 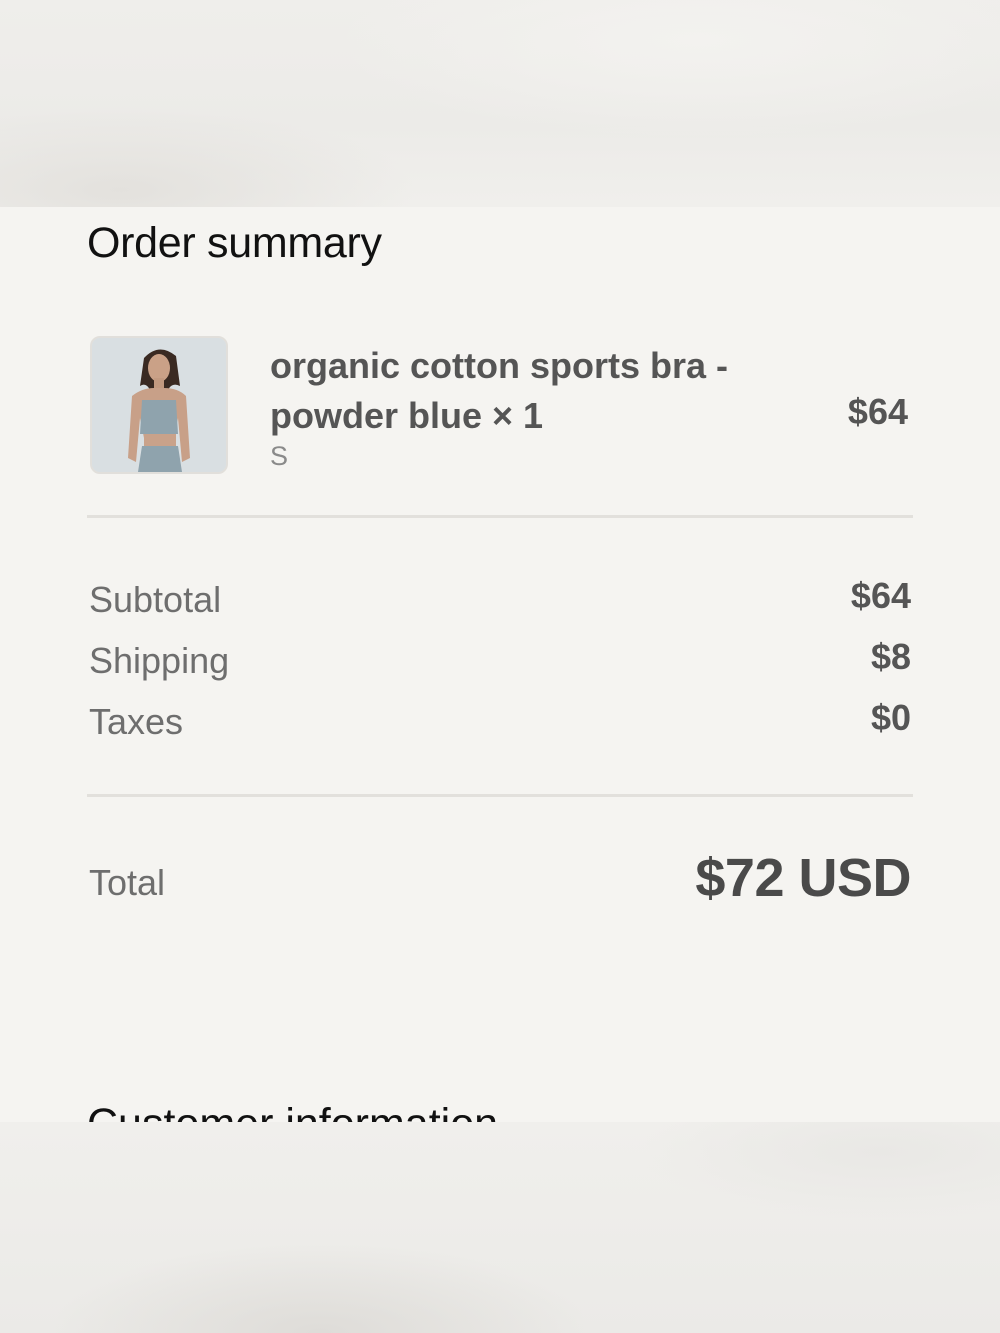 I want to click on taxes-label: Taxes, so click(x=136, y=721).